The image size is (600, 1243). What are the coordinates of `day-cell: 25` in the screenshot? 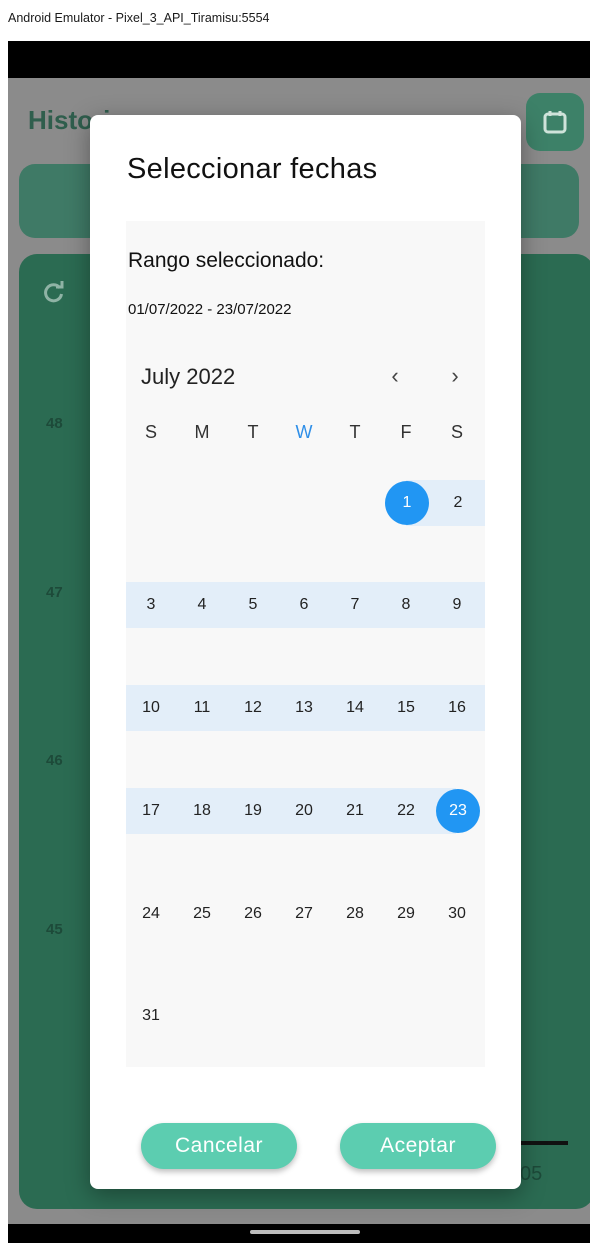 It's located at (202, 914).